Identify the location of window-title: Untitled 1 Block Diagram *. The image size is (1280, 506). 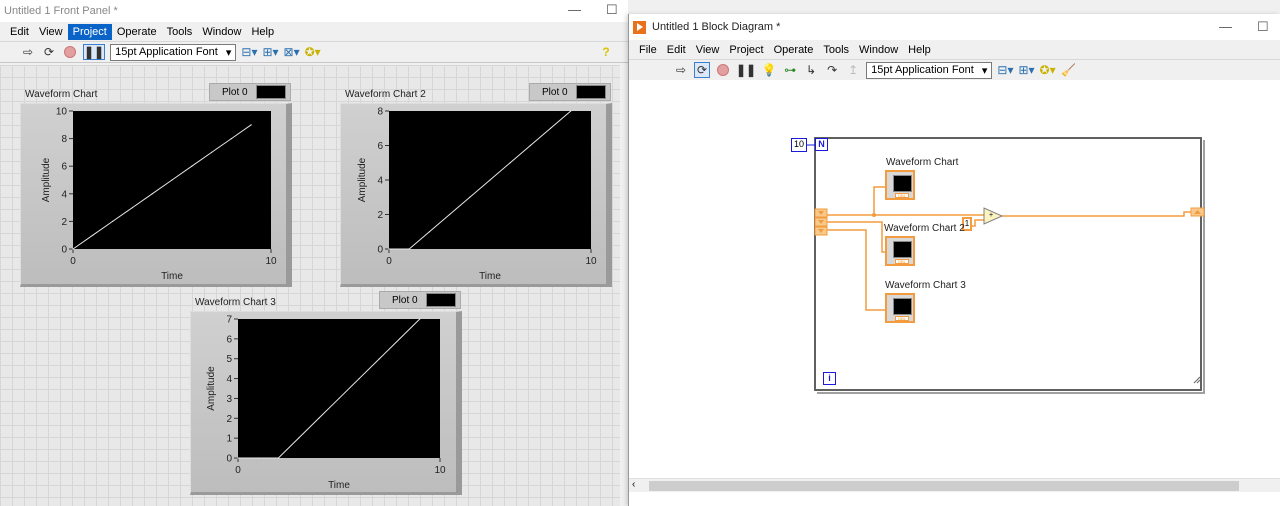
(716, 27).